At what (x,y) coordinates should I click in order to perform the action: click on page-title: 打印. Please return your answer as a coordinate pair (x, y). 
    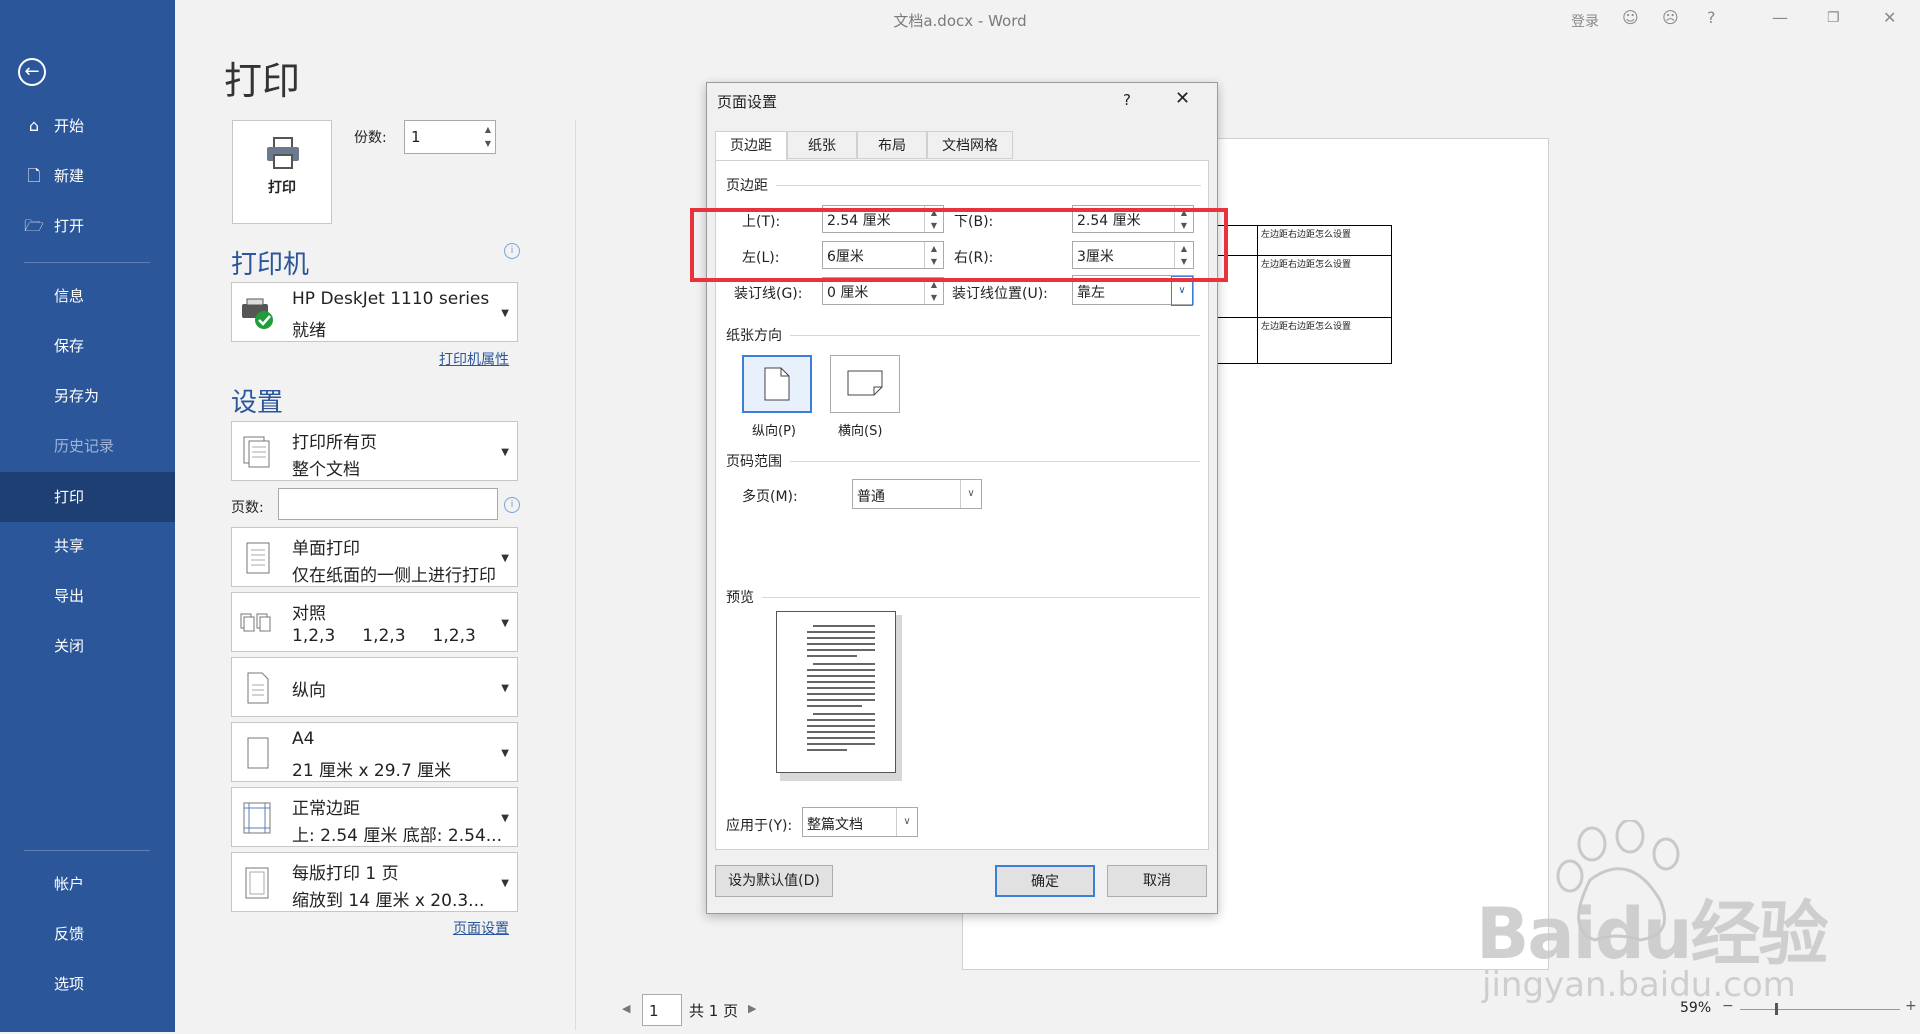
    Looking at the image, I should click on (262, 81).